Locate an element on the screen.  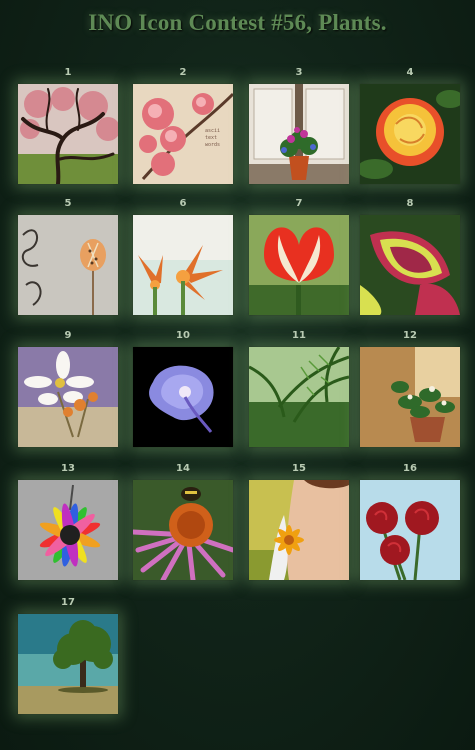
icon-entry: 1 is located at coordinates (68, 125).